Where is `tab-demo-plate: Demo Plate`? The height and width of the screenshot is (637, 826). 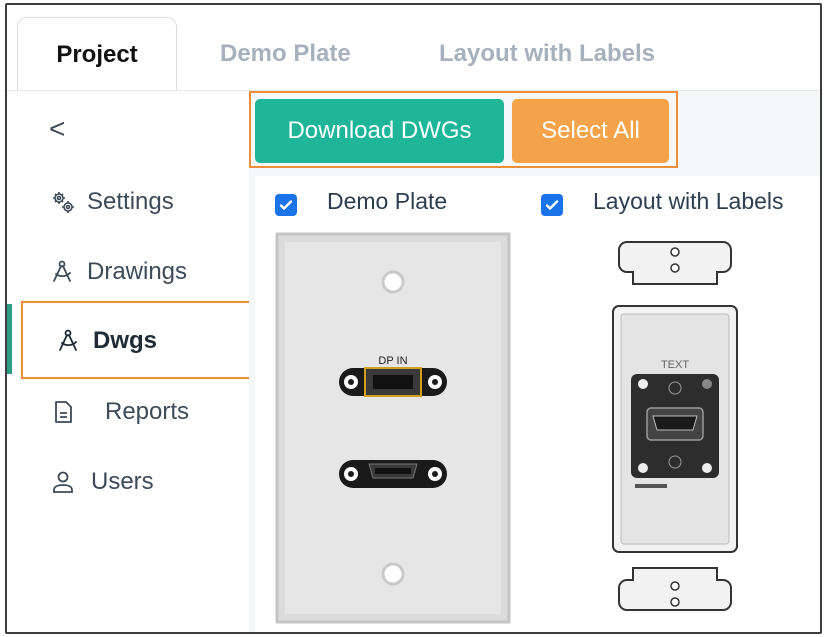
tab-demo-plate: Demo Plate is located at coordinates (285, 53).